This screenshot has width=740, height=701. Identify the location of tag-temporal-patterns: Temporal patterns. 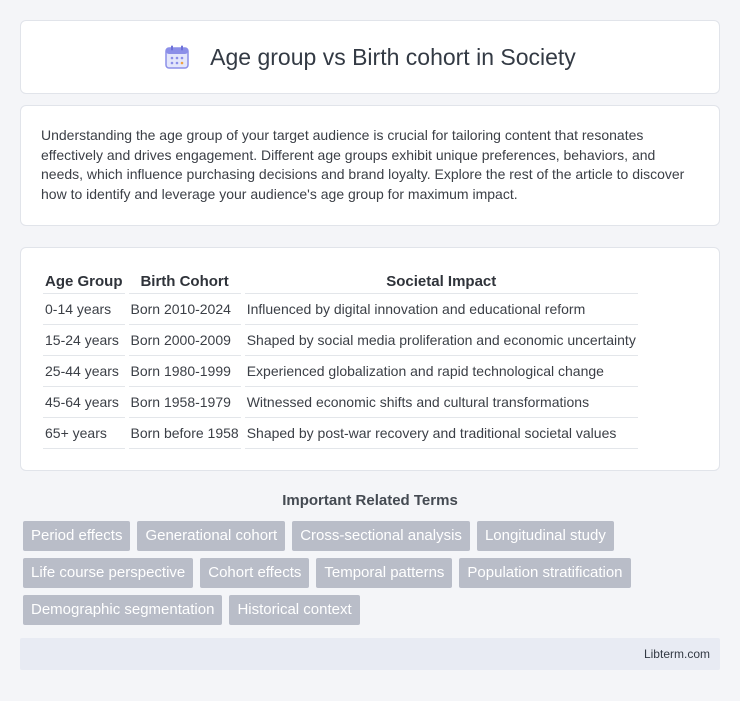
(384, 573).